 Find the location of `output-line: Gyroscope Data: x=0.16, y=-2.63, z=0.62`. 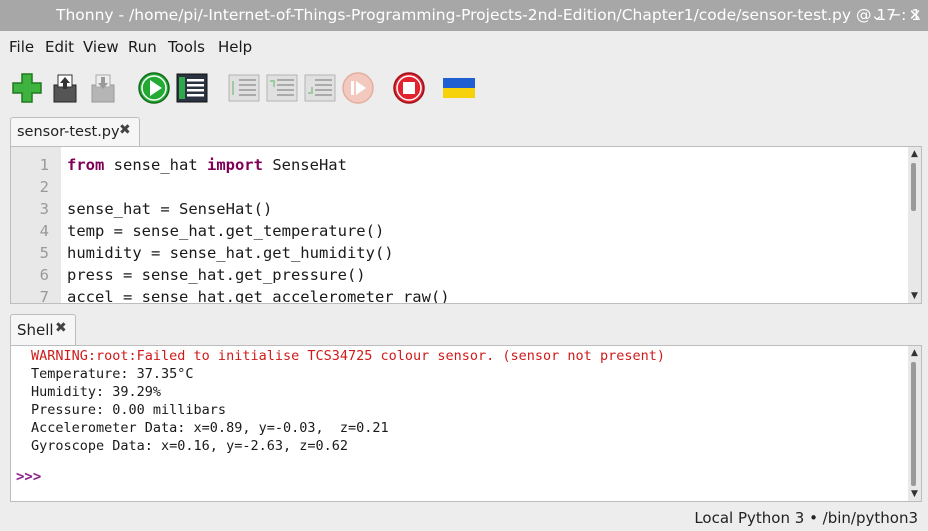

output-line: Gyroscope Data: x=0.16, y=-2.63, z=0.62 is located at coordinates (189, 446).